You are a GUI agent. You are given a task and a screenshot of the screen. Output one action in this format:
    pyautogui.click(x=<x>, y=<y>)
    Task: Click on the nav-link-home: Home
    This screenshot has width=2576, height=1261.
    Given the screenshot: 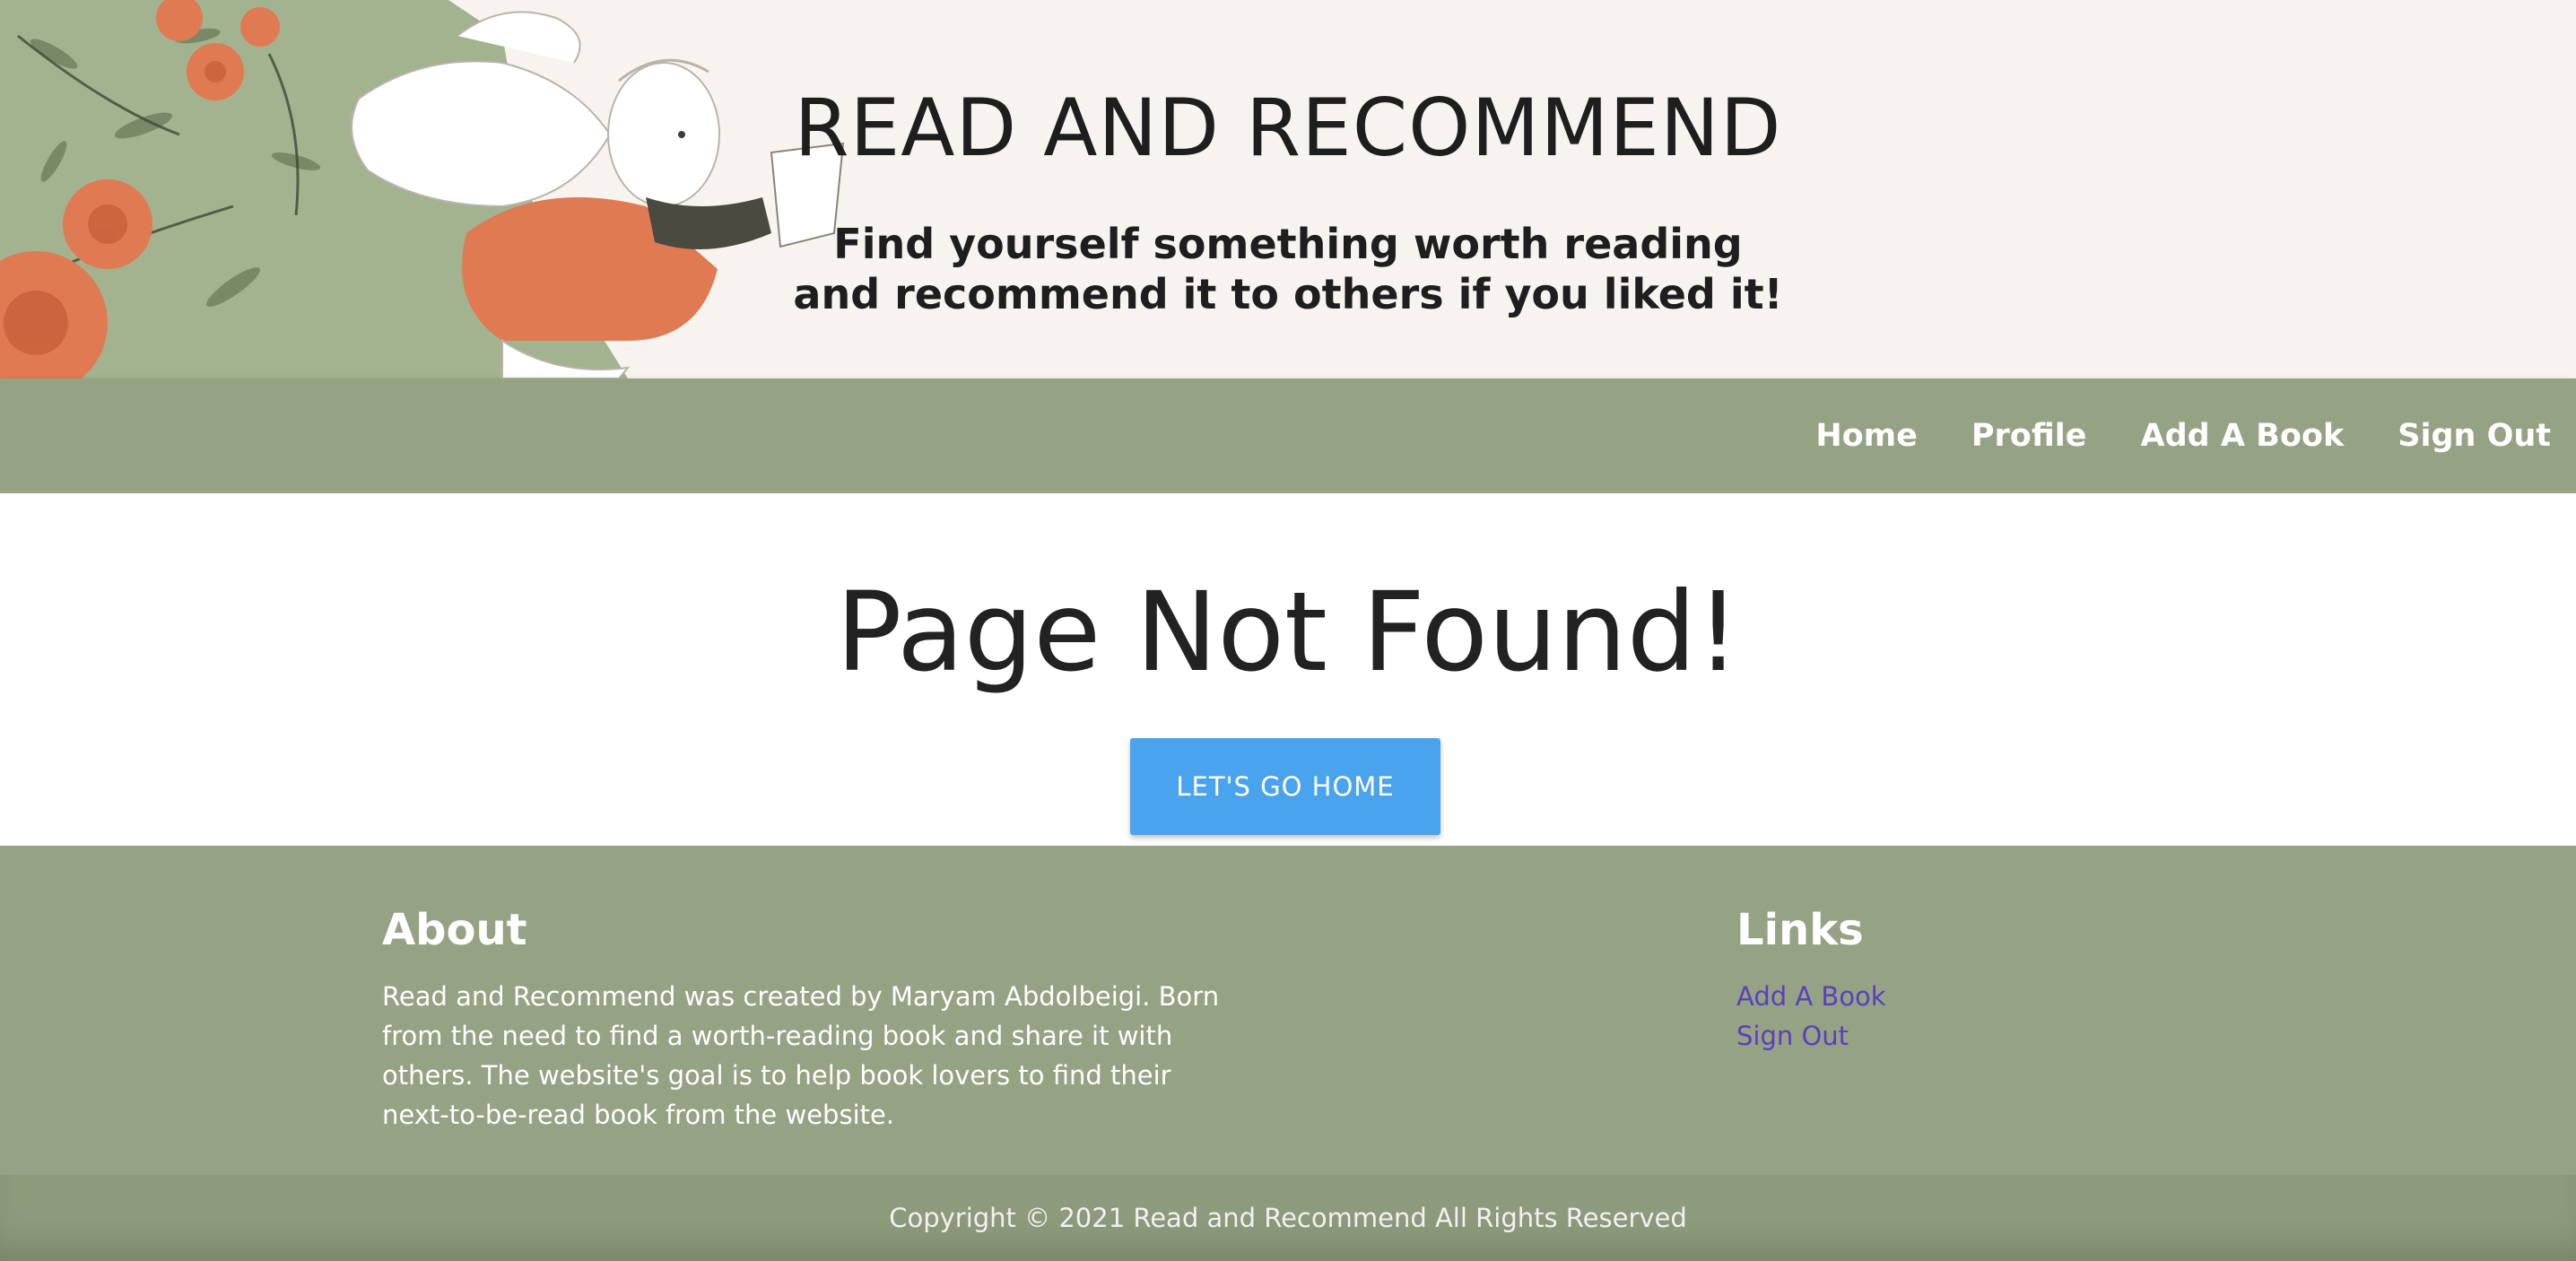 What is the action you would take?
    pyautogui.click(x=1866, y=436)
    